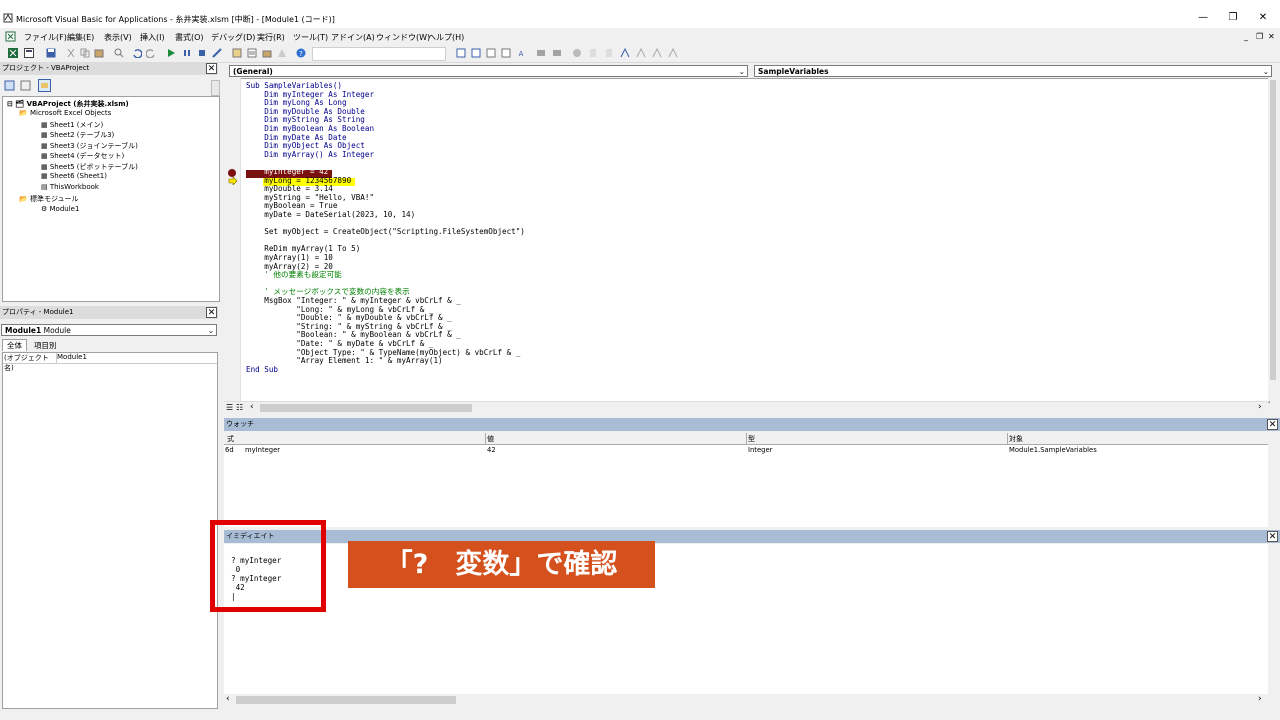 The width and height of the screenshot is (1280, 720). Describe the element at coordinates (239, 407) in the screenshot. I see `full-module-view-icon: ☷` at that location.